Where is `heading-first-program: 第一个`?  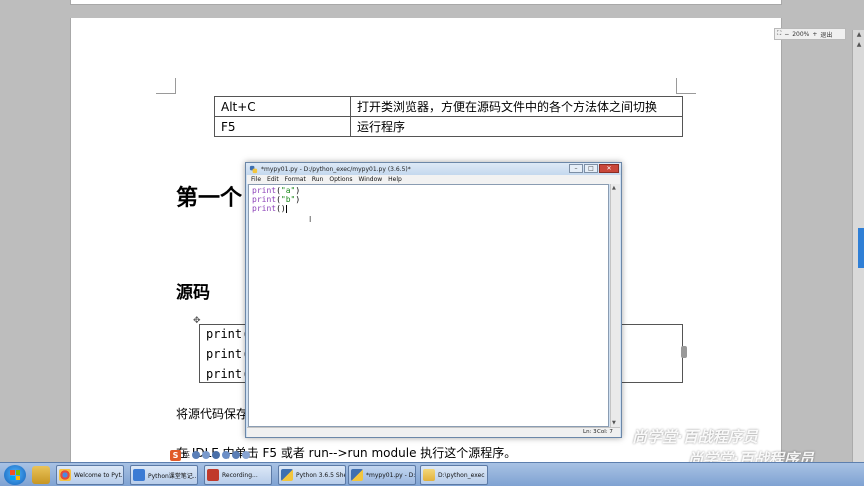 heading-first-program: 第一个 is located at coordinates (209, 198).